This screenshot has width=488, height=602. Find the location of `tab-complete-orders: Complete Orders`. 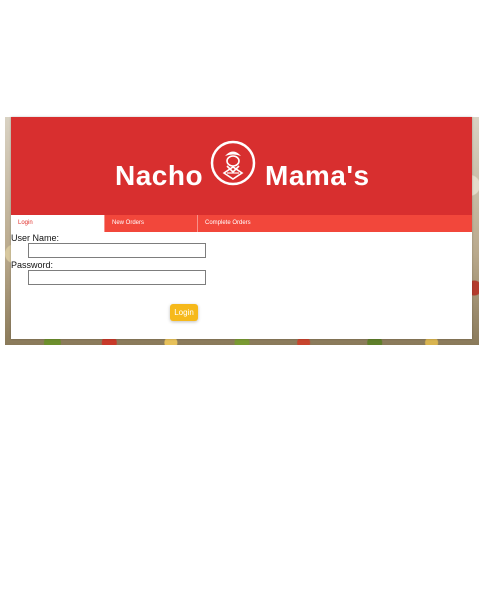

tab-complete-orders: Complete Orders is located at coordinates (247, 223).